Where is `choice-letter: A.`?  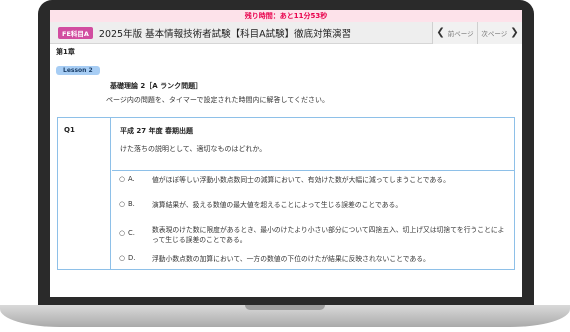 choice-letter: A. is located at coordinates (131, 179).